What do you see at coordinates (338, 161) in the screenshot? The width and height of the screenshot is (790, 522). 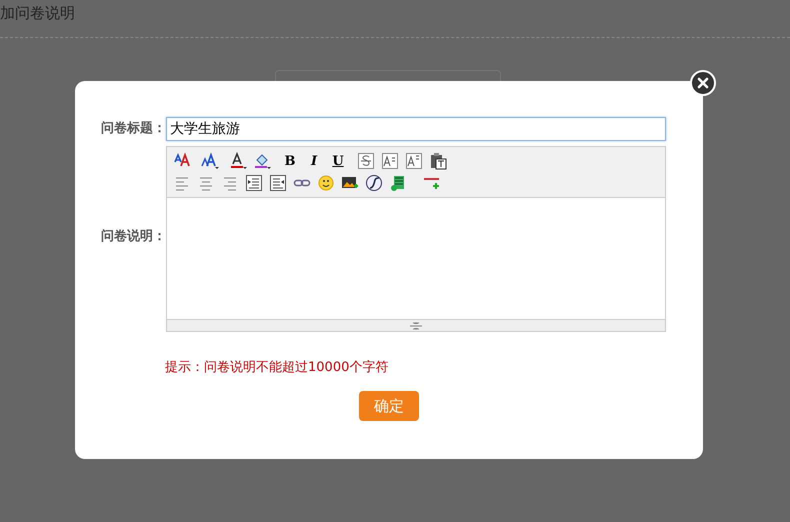 I see `format-button: U` at bounding box center [338, 161].